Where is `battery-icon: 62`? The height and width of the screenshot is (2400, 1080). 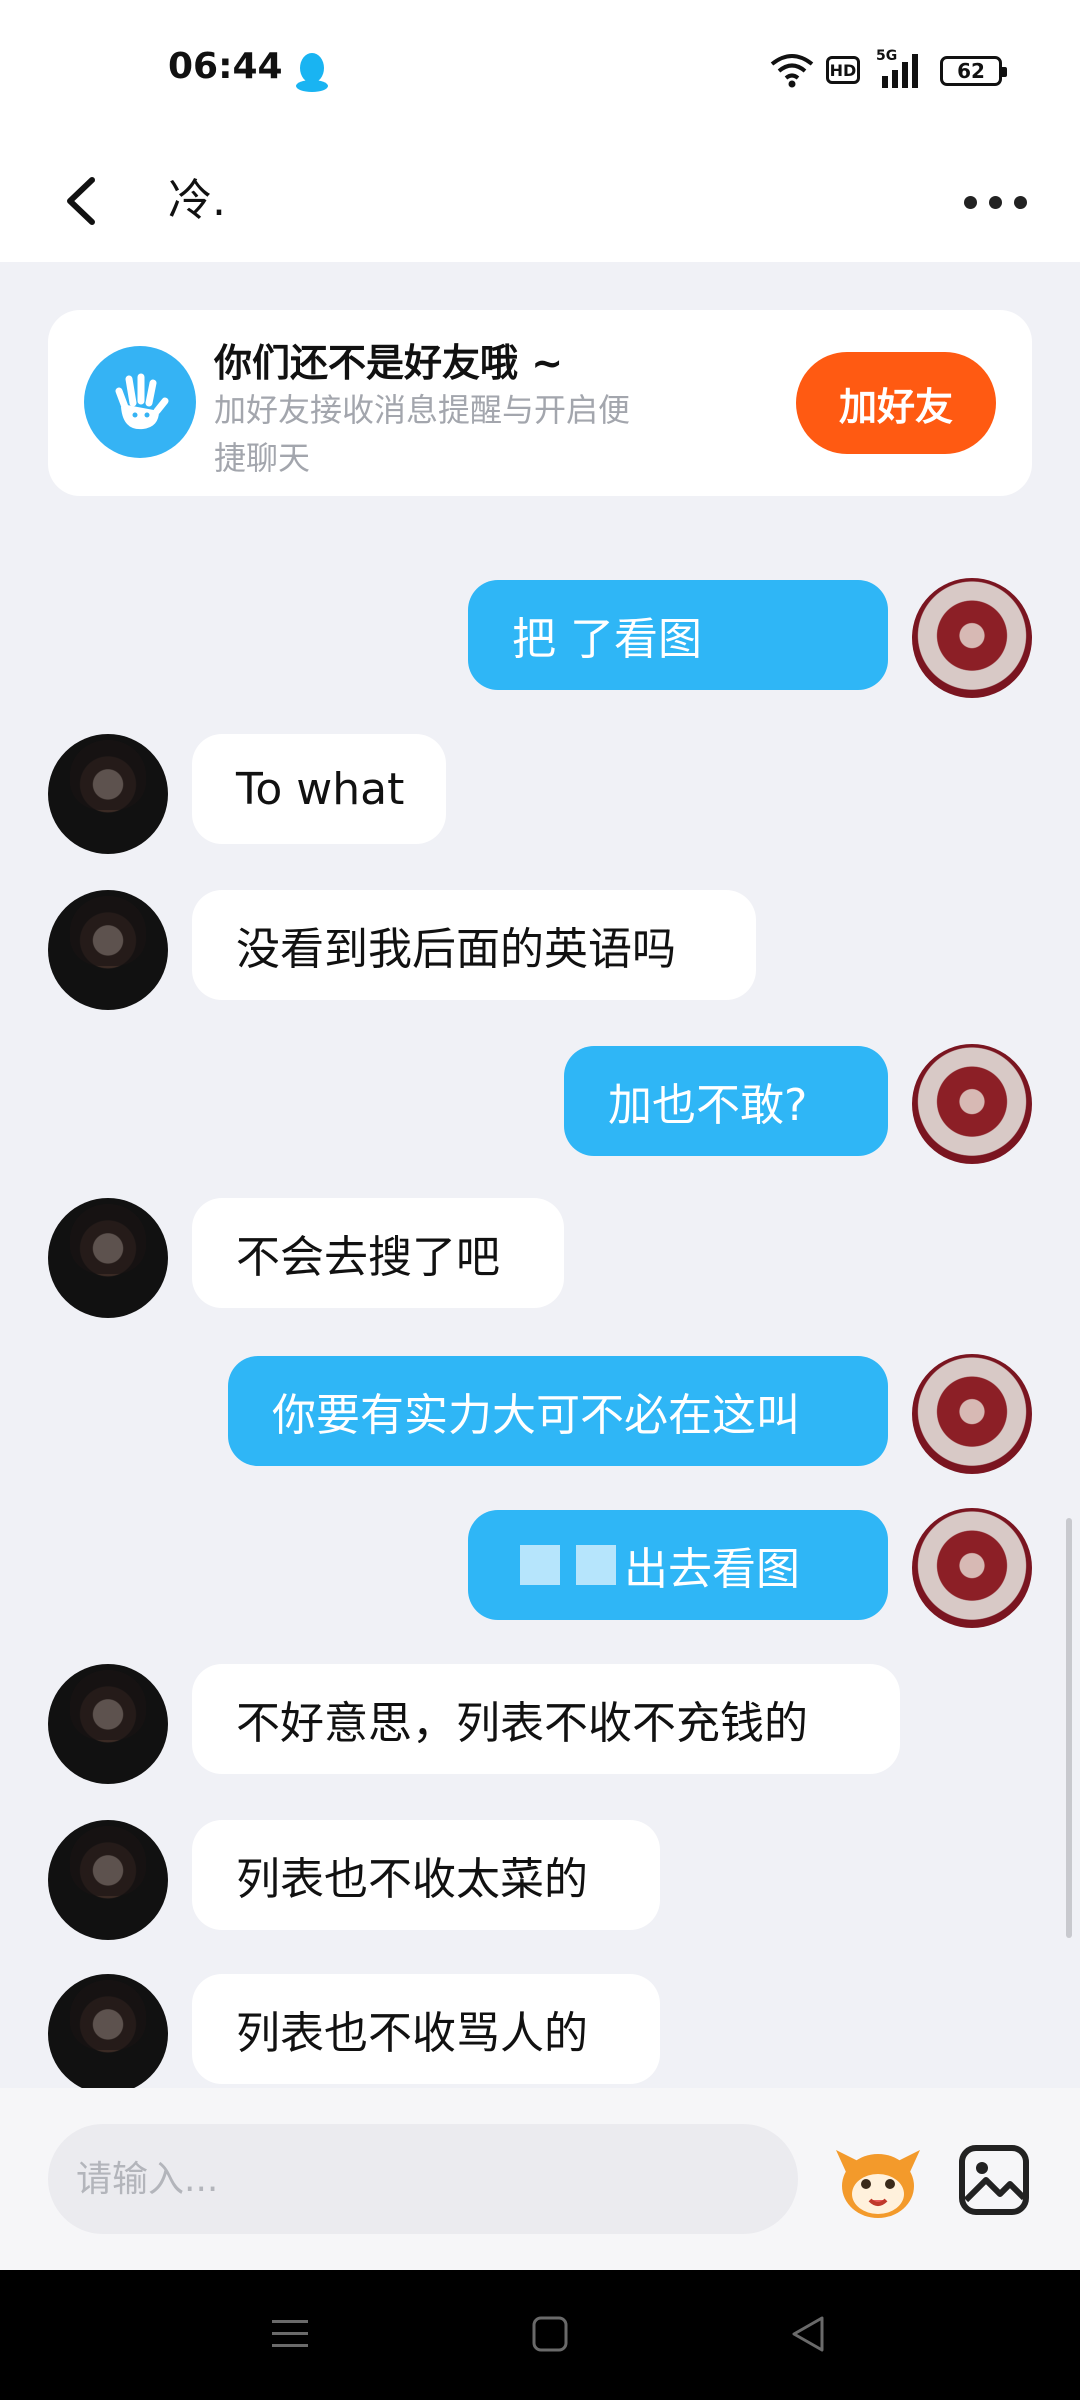 battery-icon: 62 is located at coordinates (973, 71).